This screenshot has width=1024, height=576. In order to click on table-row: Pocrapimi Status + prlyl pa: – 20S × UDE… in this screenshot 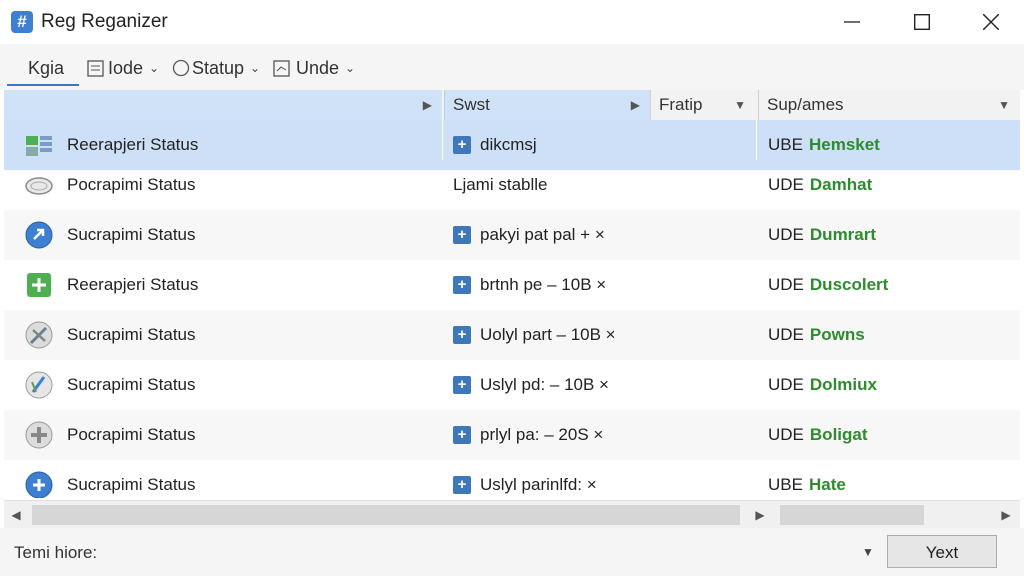, I will do `click(512, 435)`.